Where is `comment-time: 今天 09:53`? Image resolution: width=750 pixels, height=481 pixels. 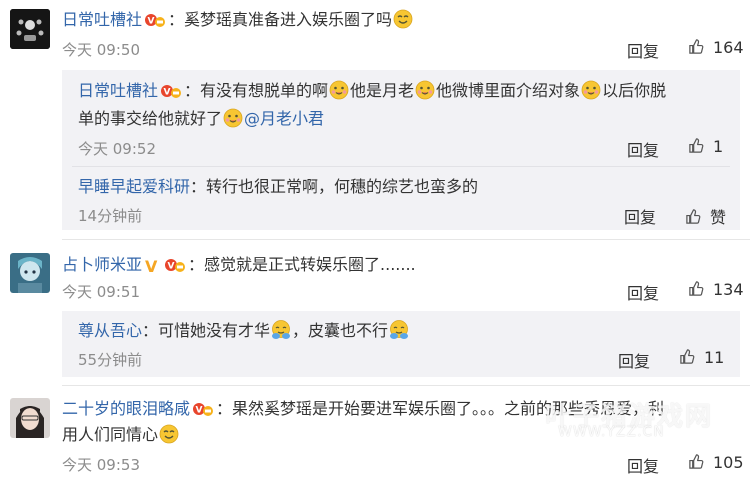 comment-time: 今天 09:53 is located at coordinates (101, 465).